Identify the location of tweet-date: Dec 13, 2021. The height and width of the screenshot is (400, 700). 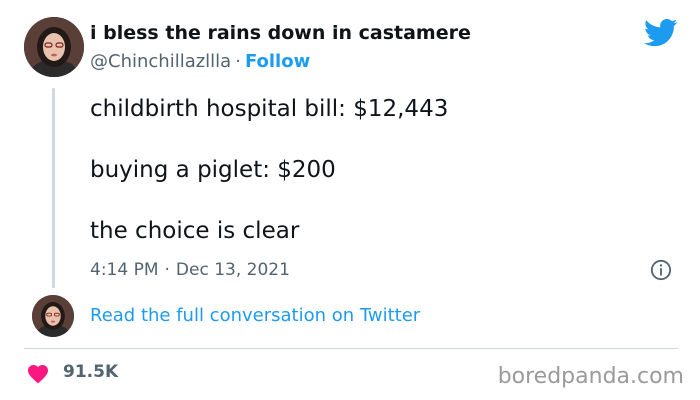
(232, 270).